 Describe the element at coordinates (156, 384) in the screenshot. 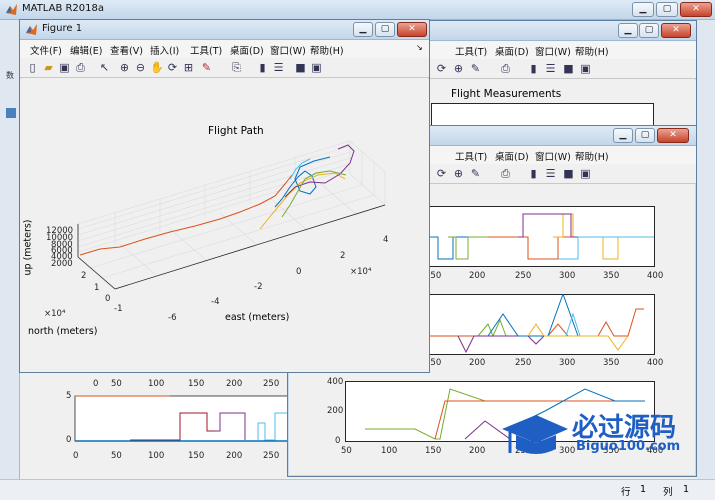

I see `bg-top-xtick-2: 100` at that location.